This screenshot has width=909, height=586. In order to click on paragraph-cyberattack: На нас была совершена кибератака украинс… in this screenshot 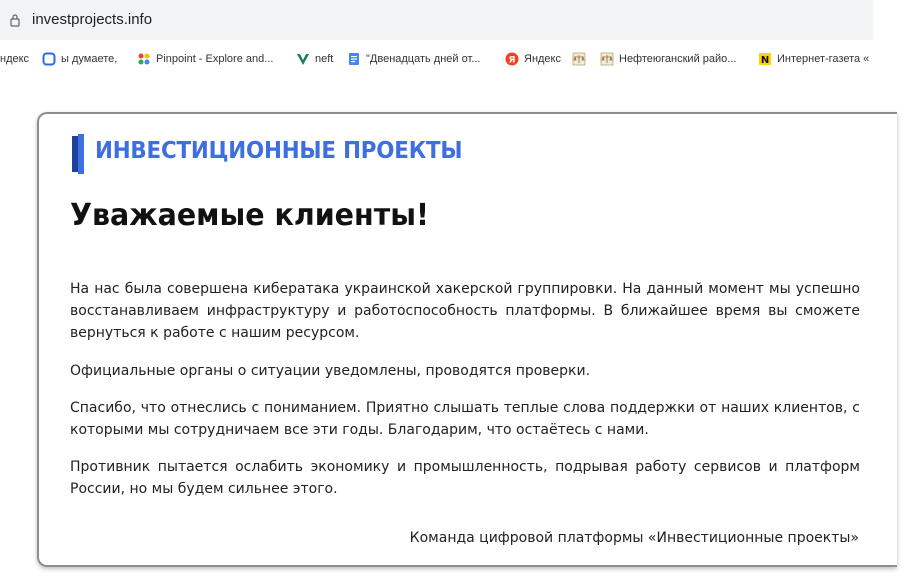, I will do `click(465, 311)`.